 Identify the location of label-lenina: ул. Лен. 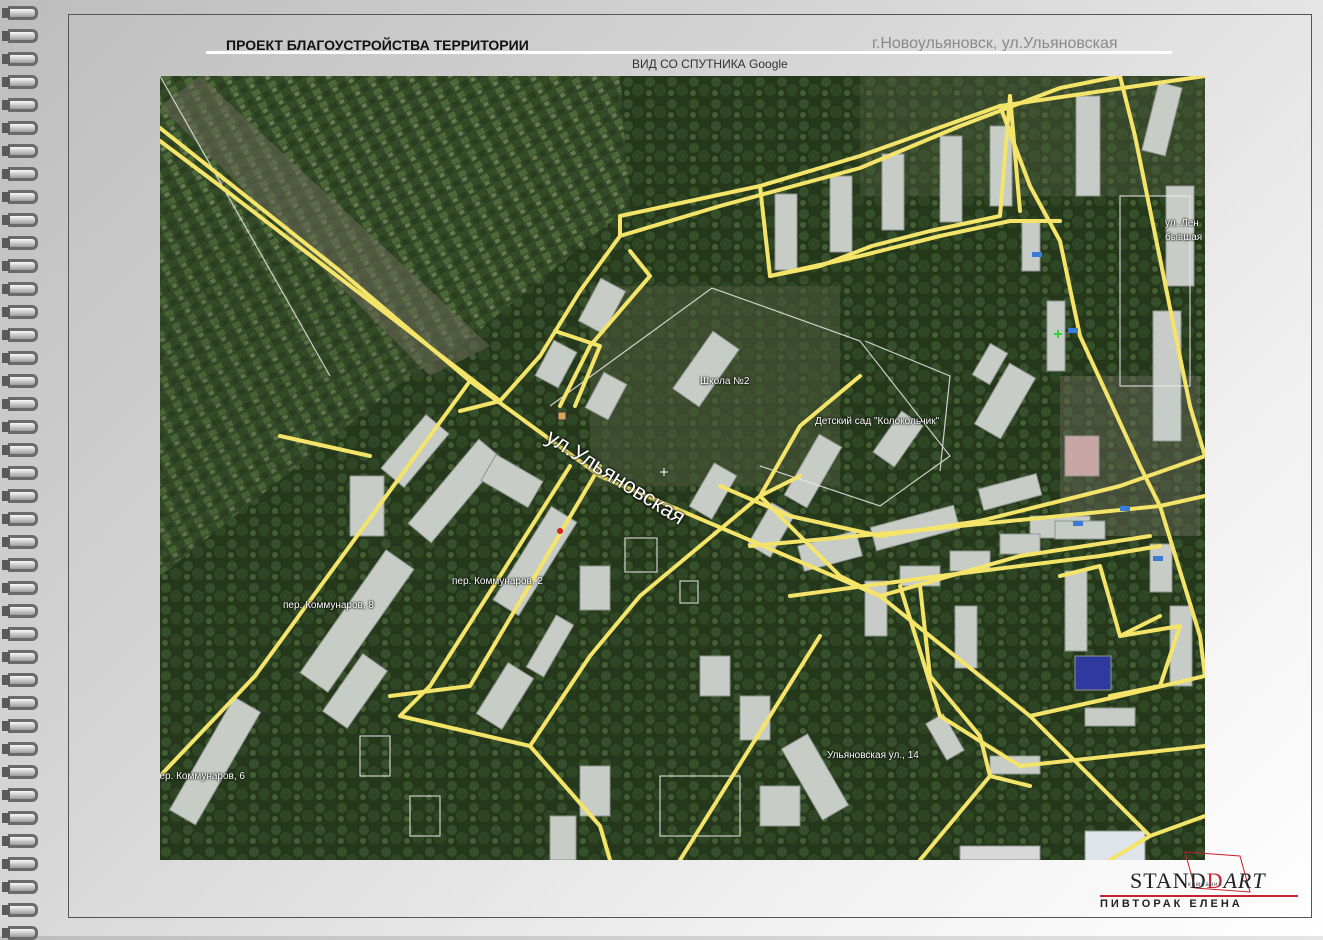
(1182, 223).